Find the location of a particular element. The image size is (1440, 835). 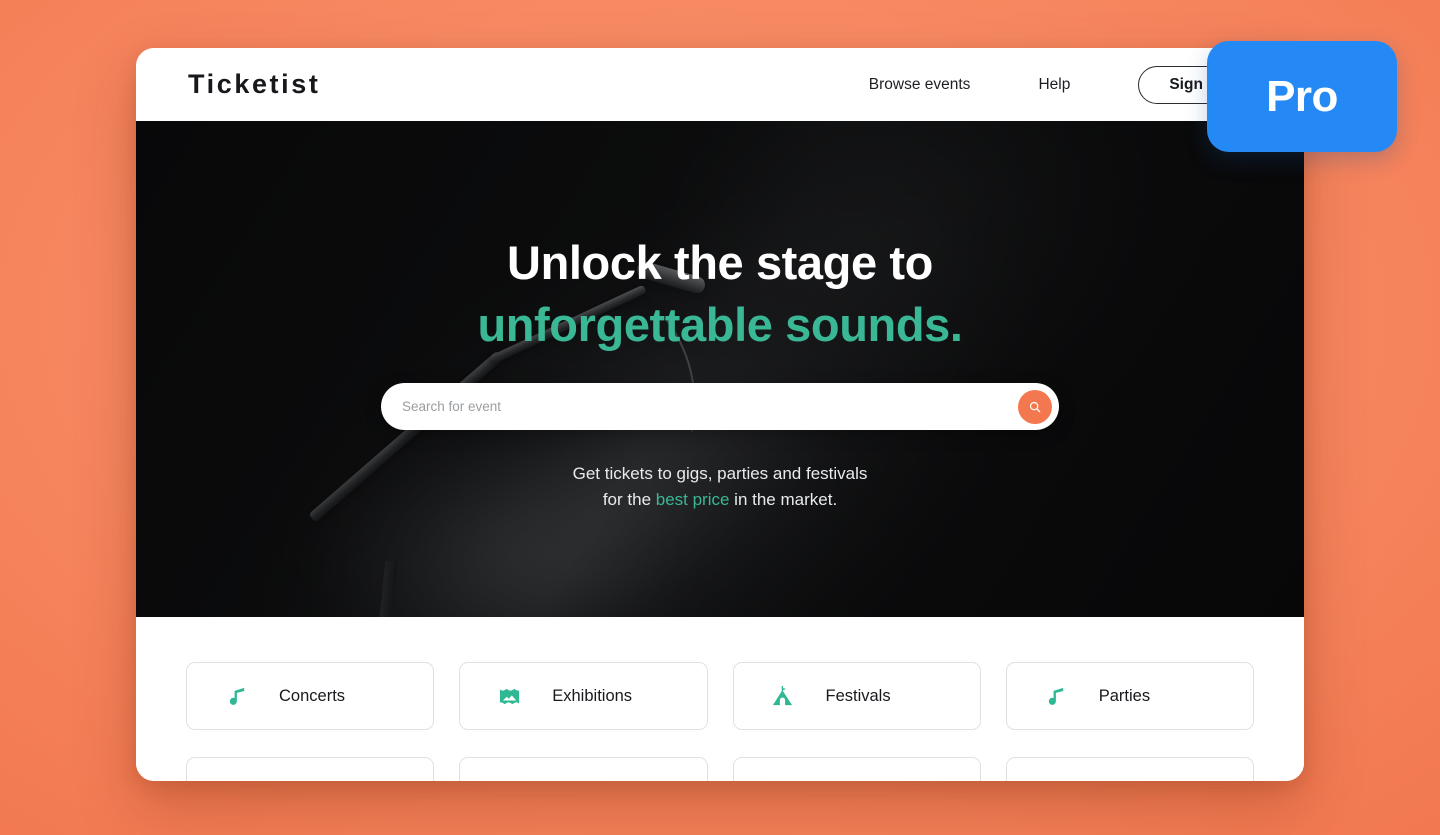

search-bar is located at coordinates (720, 407).